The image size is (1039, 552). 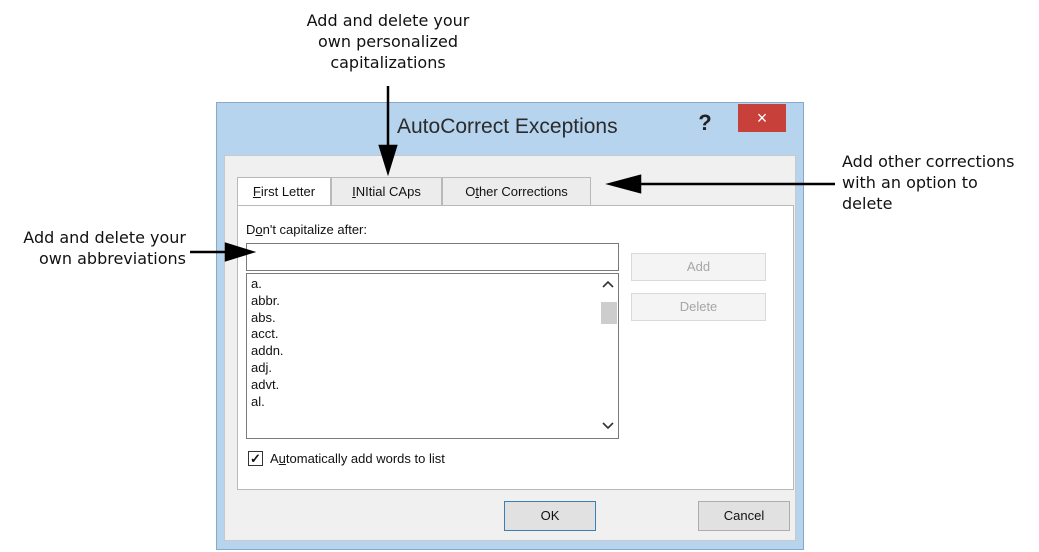 I want to click on arrow-right-head, so click(x=240, y=252).